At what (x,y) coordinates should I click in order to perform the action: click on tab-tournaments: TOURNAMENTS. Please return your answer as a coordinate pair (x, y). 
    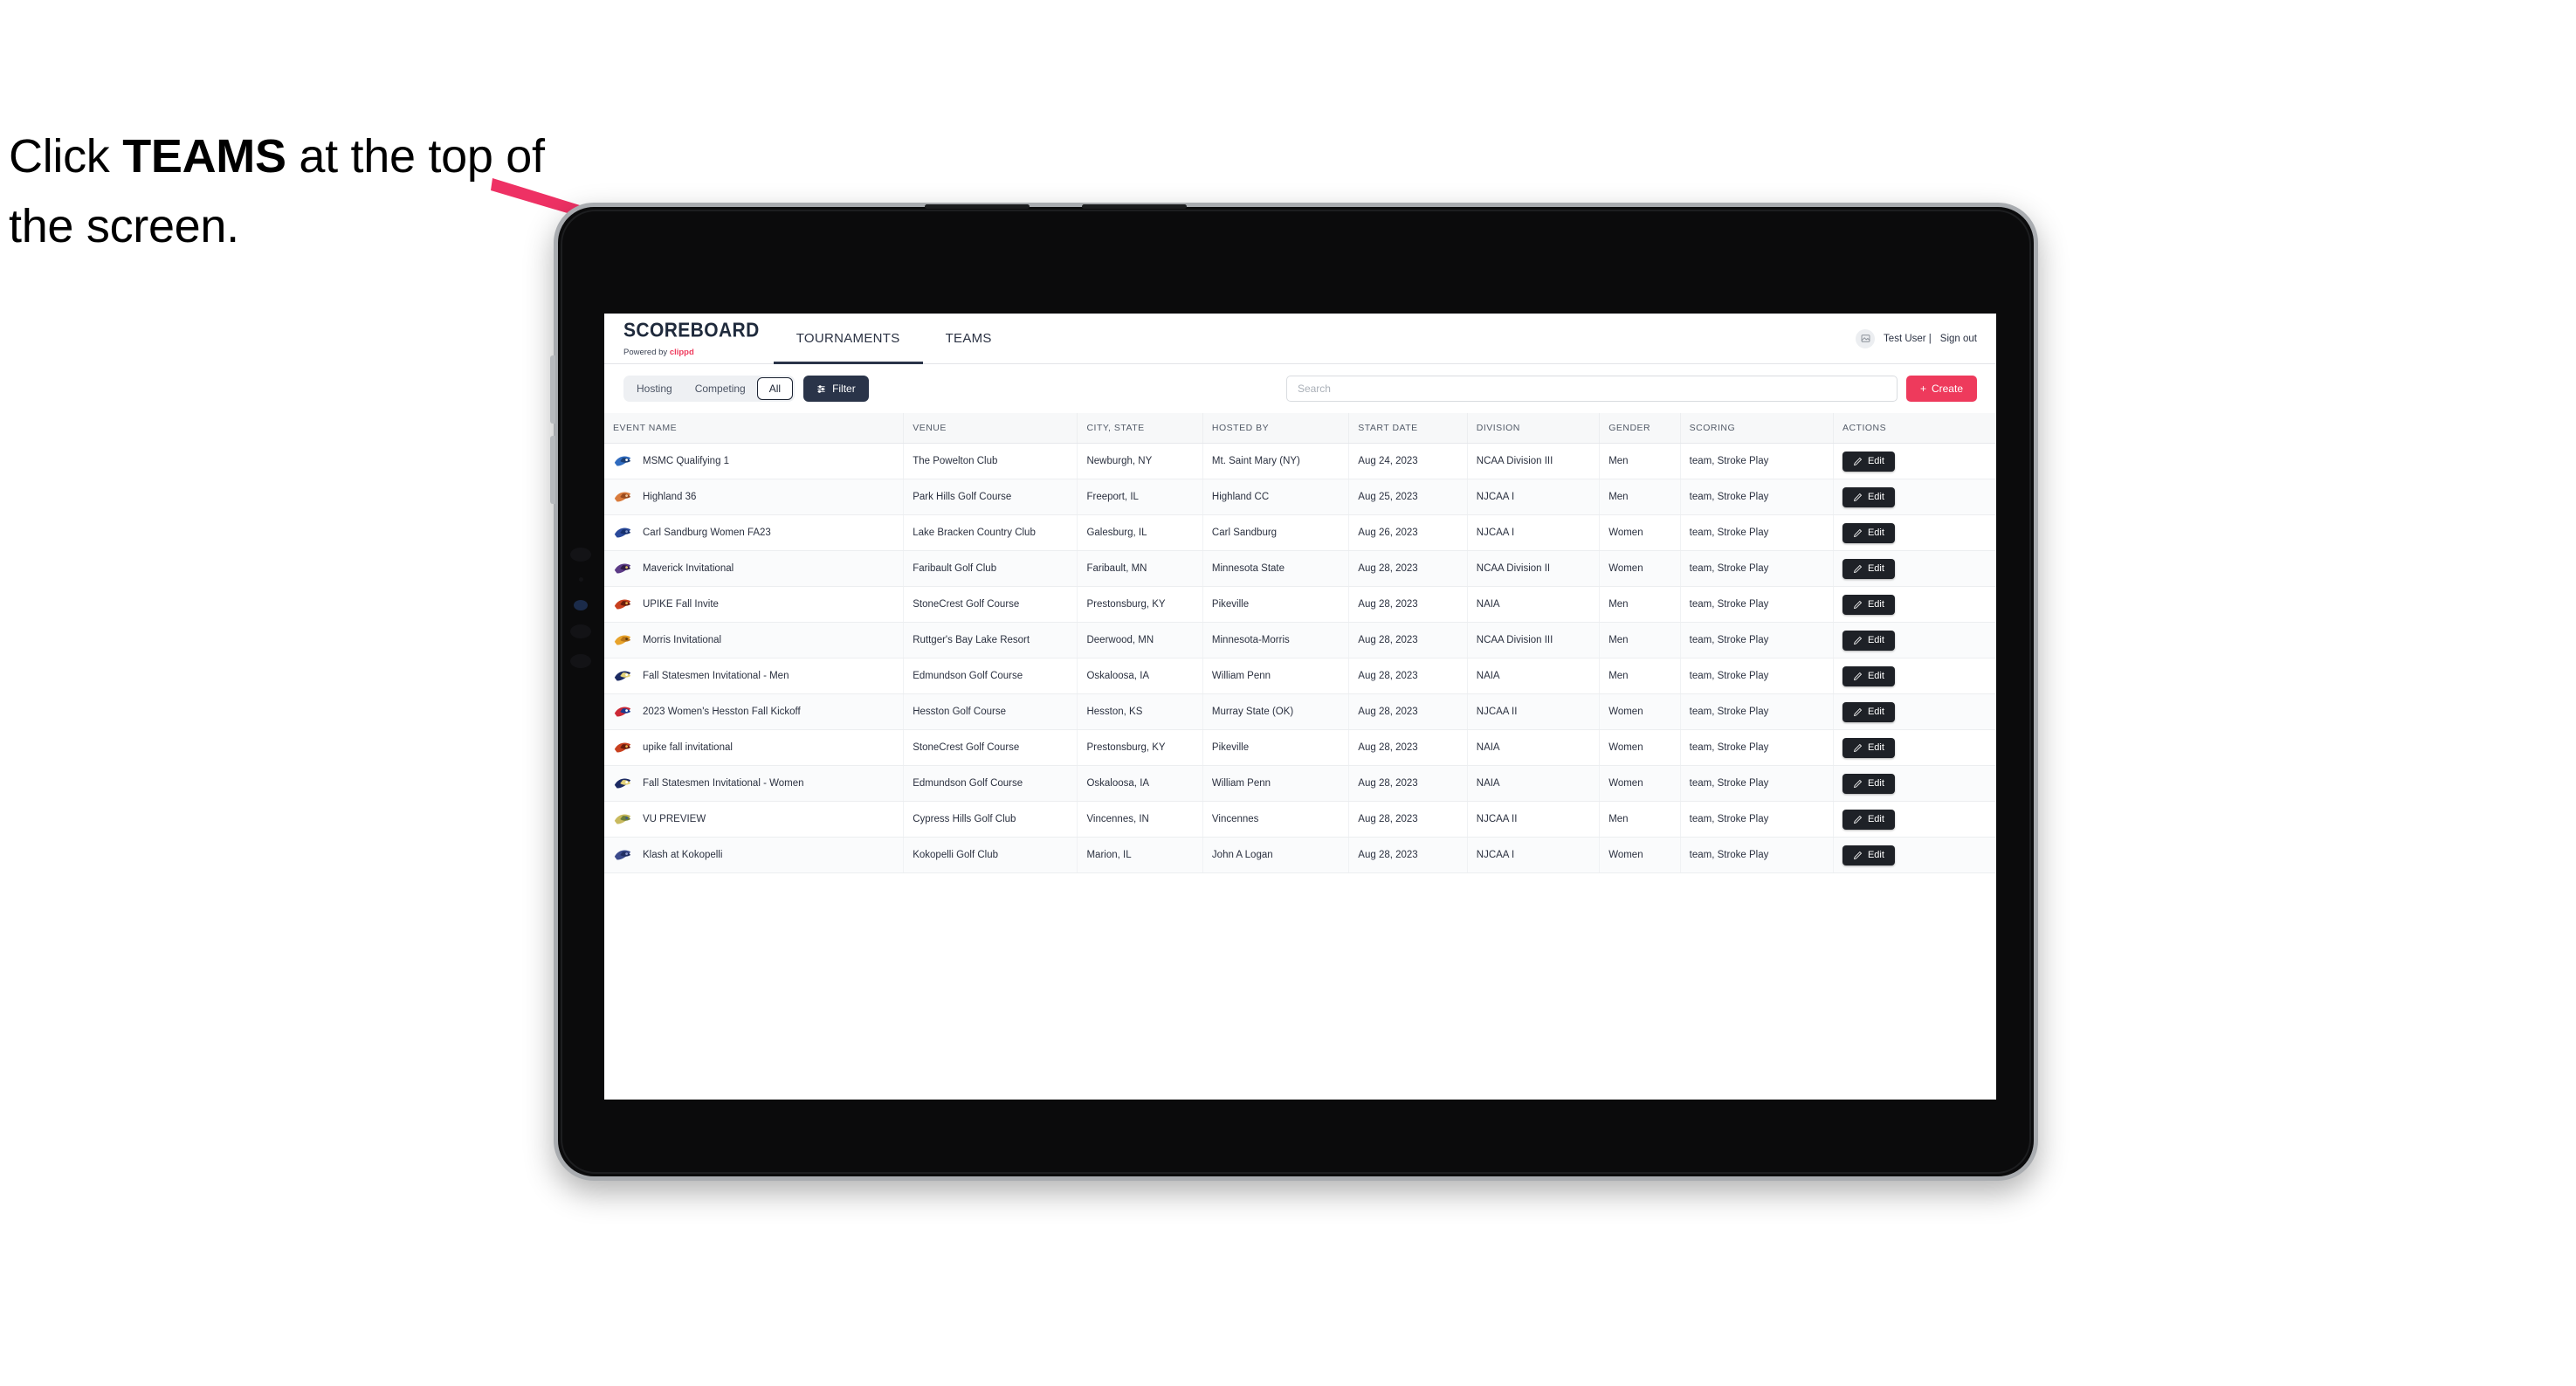
    Looking at the image, I should click on (848, 339).